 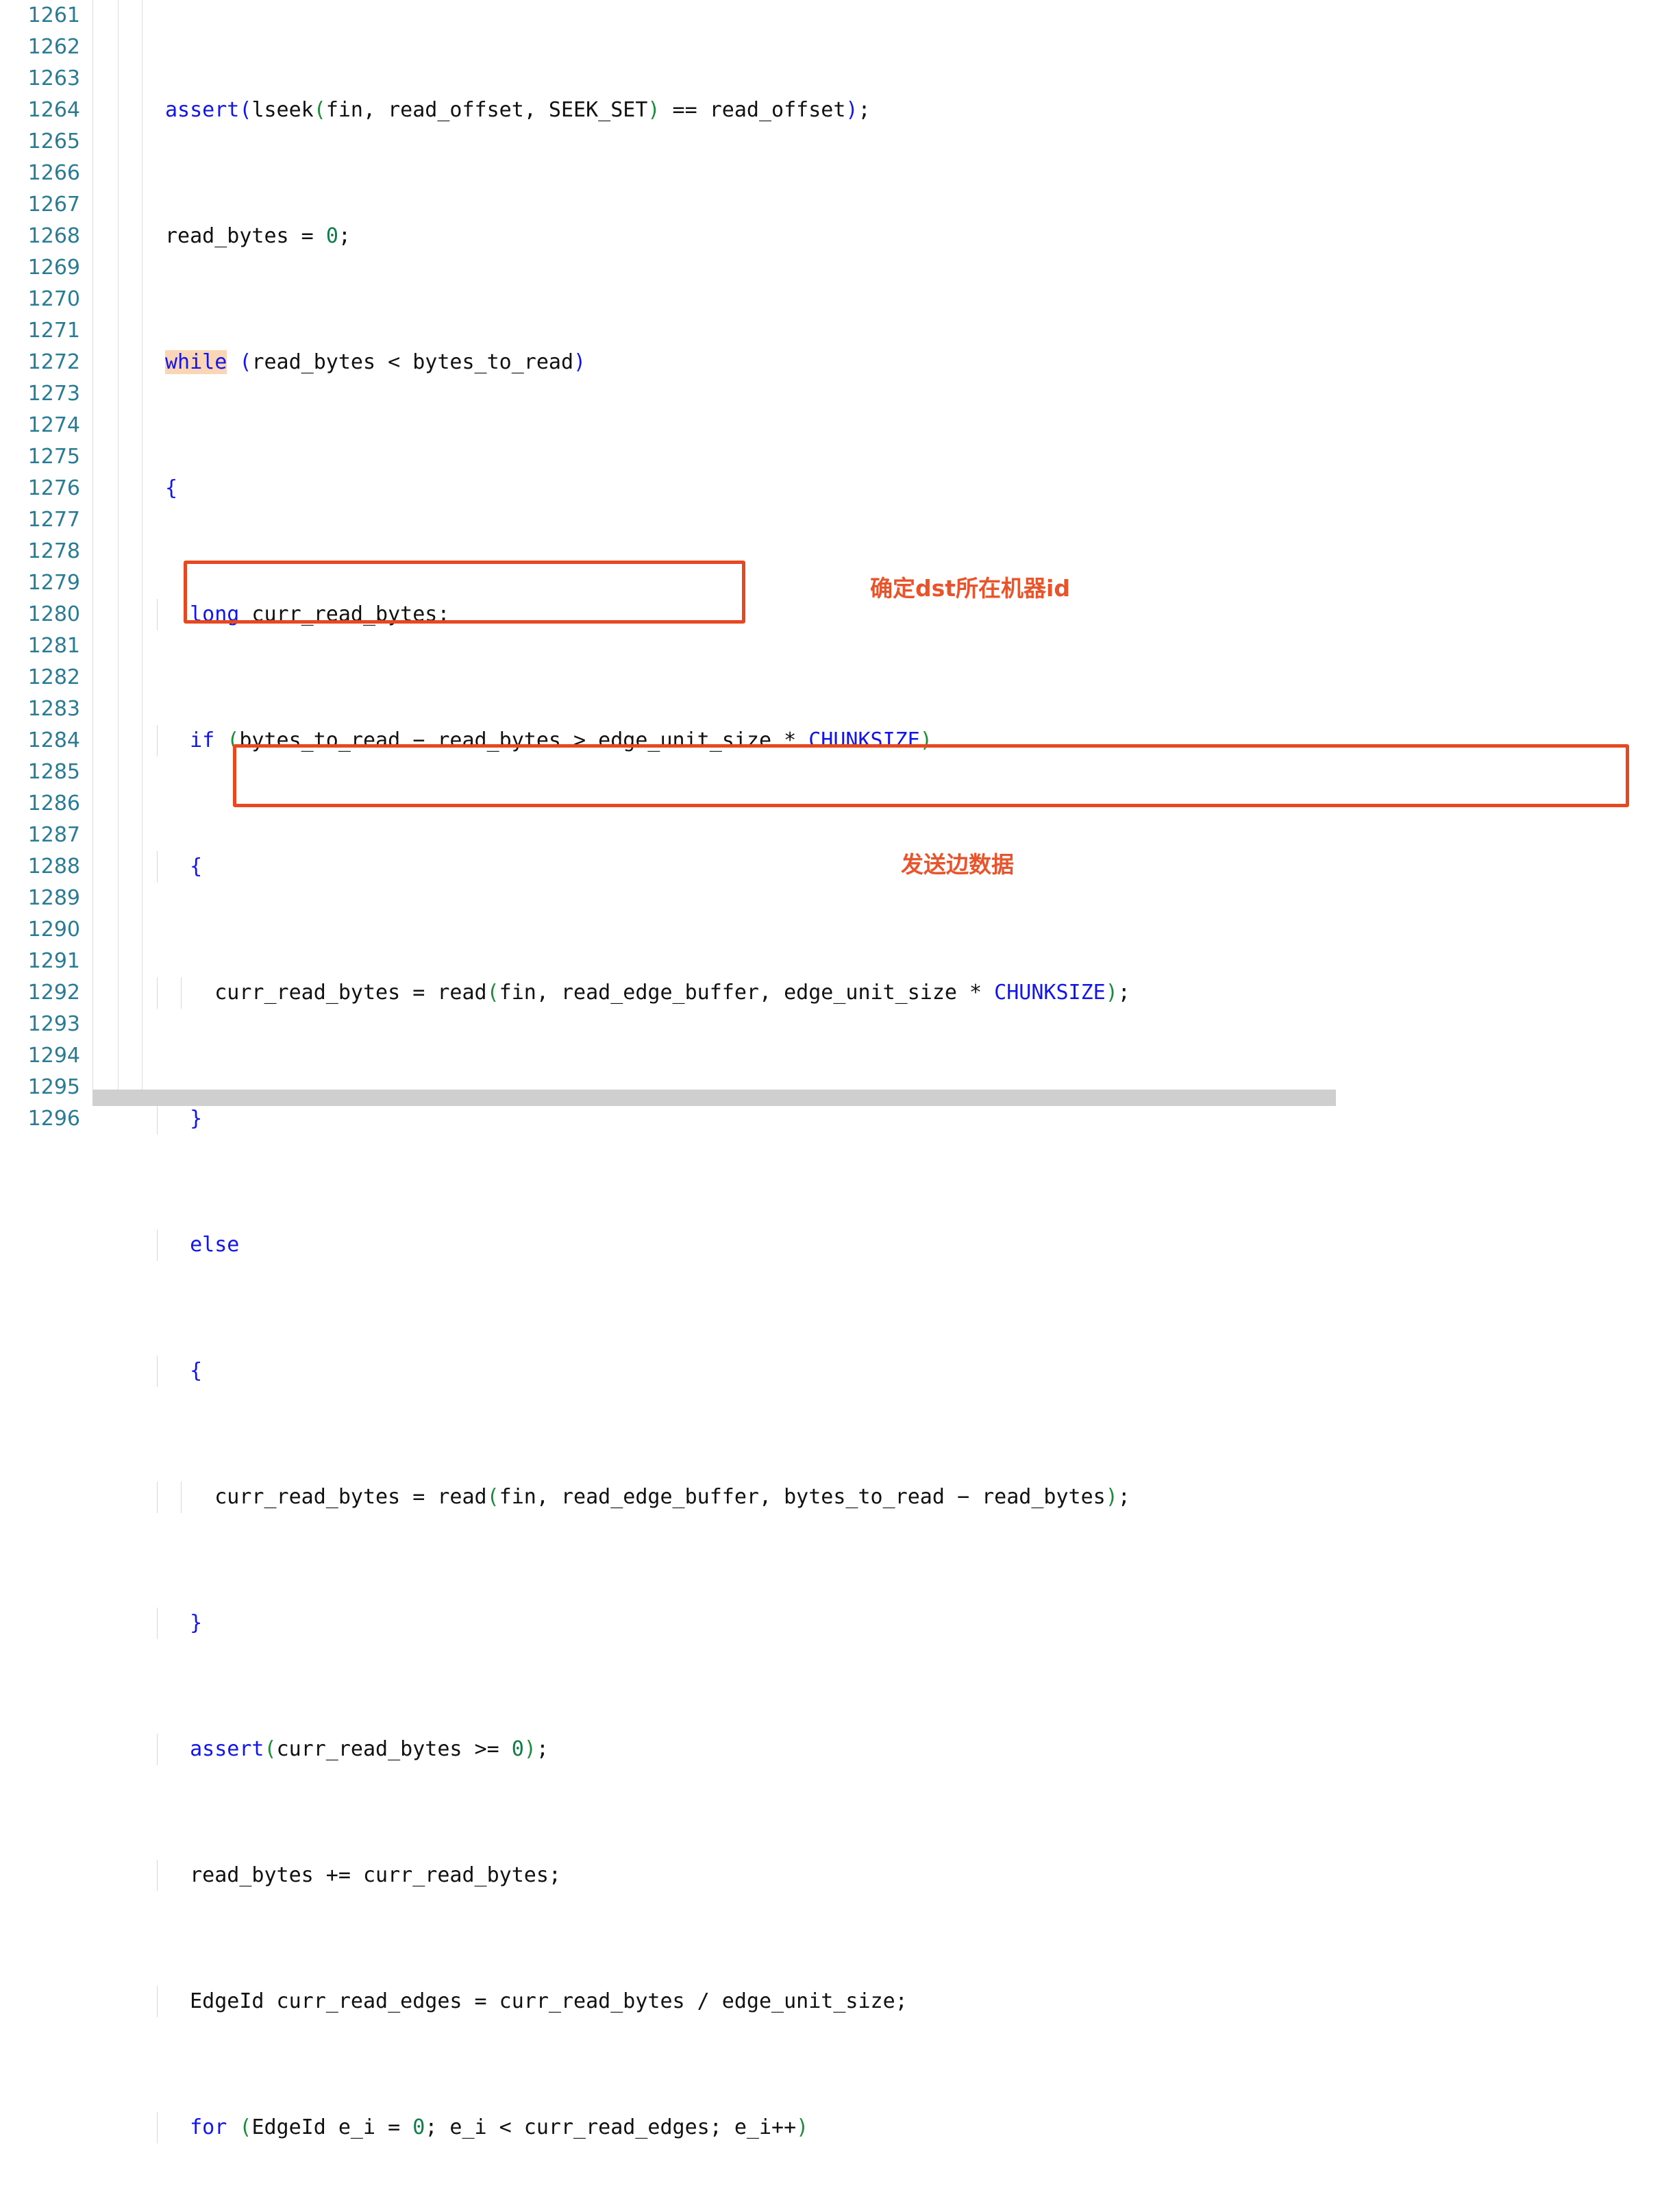 What do you see at coordinates (53, 173) in the screenshot?
I see `line-number: 1266` at bounding box center [53, 173].